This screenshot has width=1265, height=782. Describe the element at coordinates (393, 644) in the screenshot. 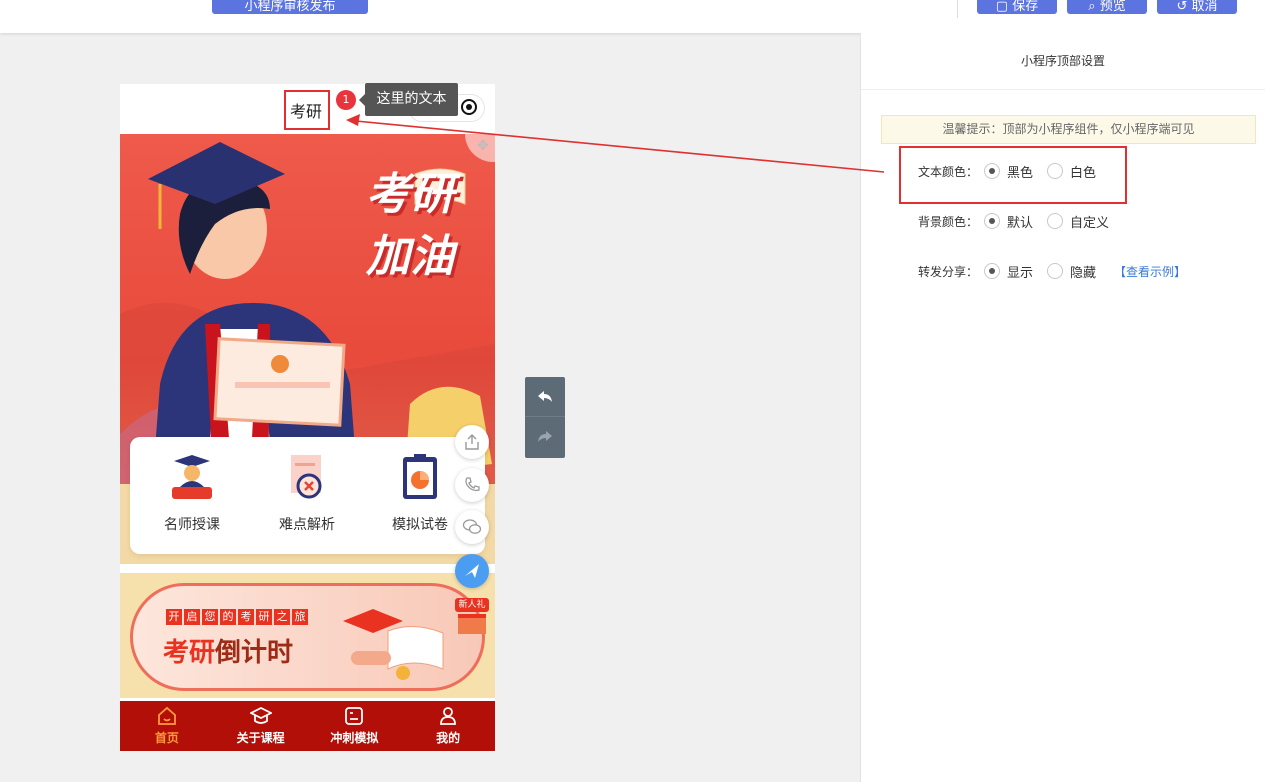

I see `promo-illustration` at that location.